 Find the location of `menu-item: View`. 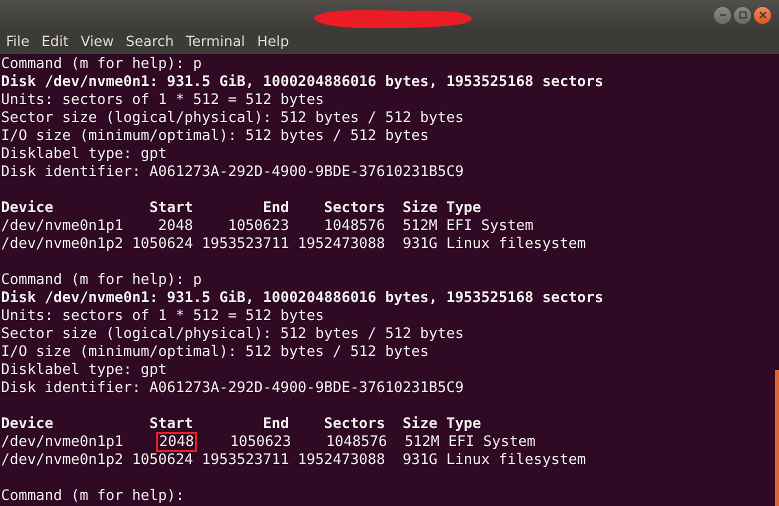

menu-item: View is located at coordinates (99, 42).